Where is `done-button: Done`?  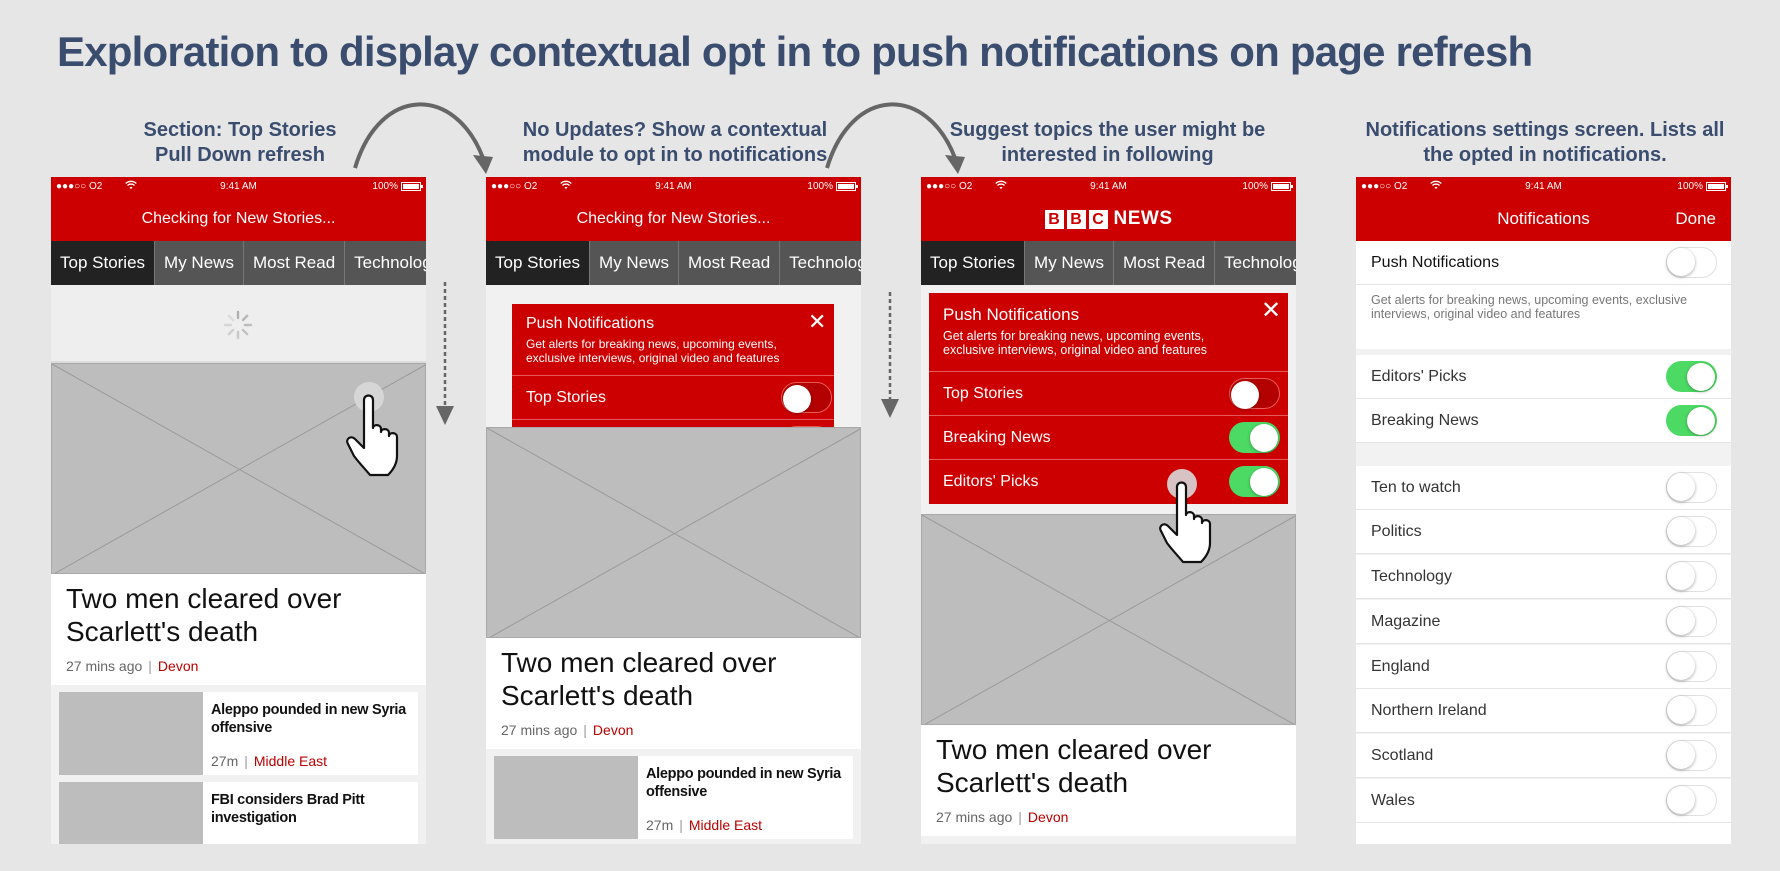 done-button: Done is located at coordinates (1695, 219).